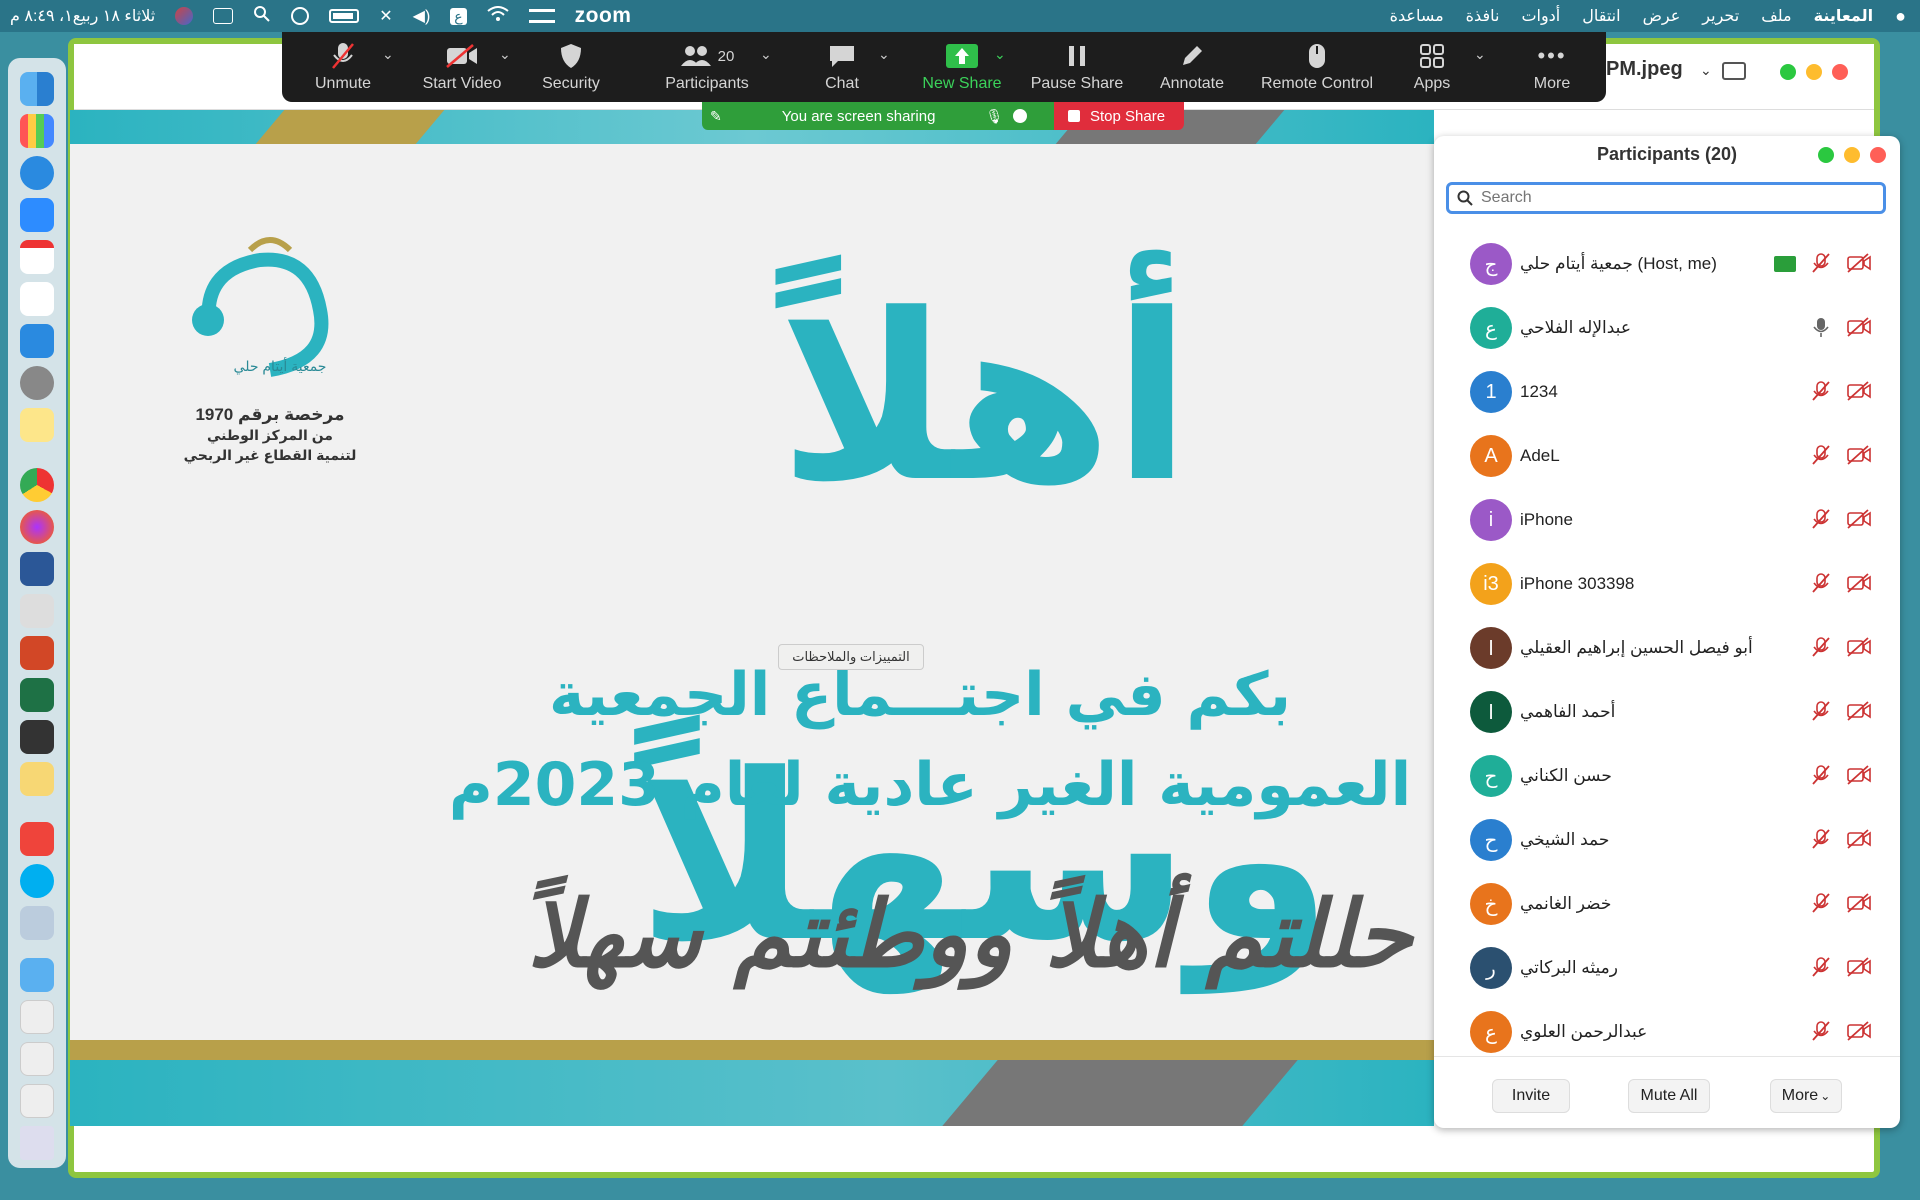  Describe the element at coordinates (37, 1143) in the screenshot. I see `trash-icon` at that location.